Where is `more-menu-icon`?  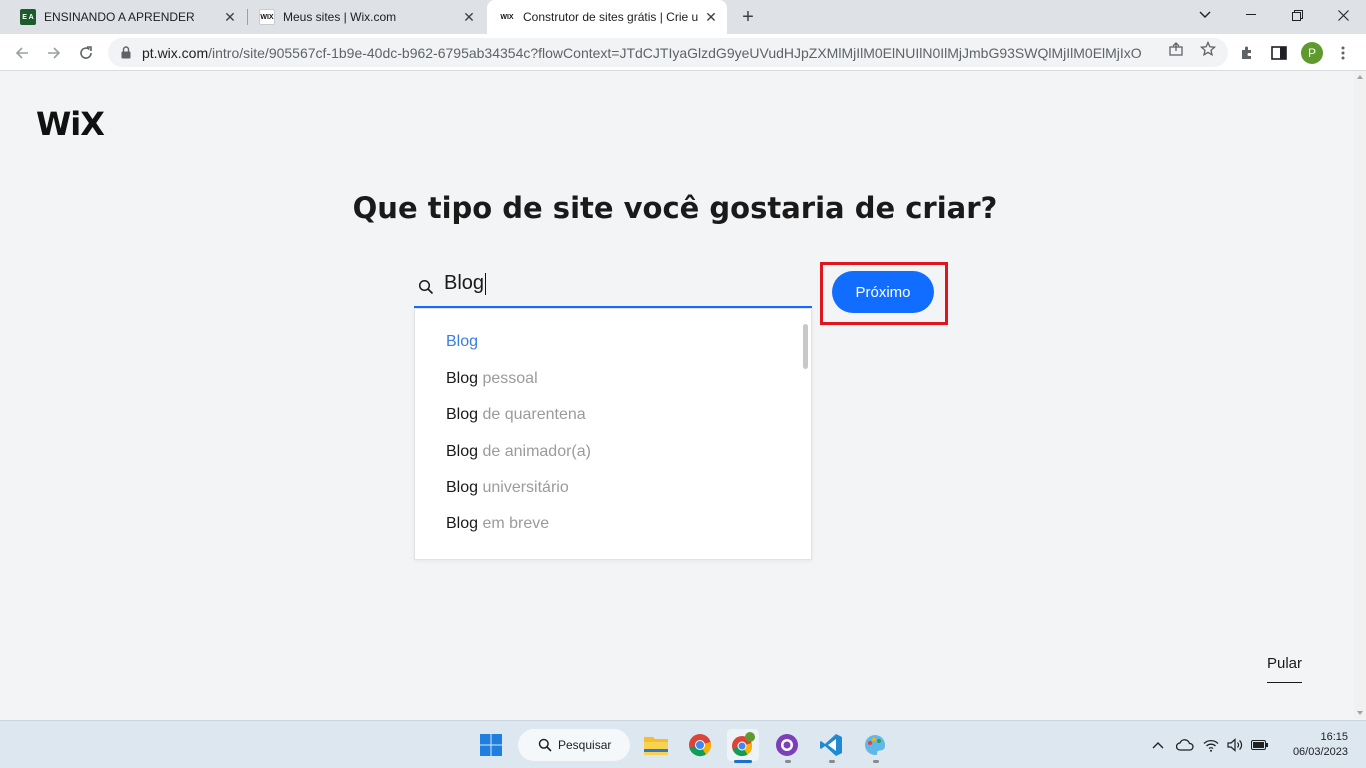
more-menu-icon is located at coordinates (1343, 53).